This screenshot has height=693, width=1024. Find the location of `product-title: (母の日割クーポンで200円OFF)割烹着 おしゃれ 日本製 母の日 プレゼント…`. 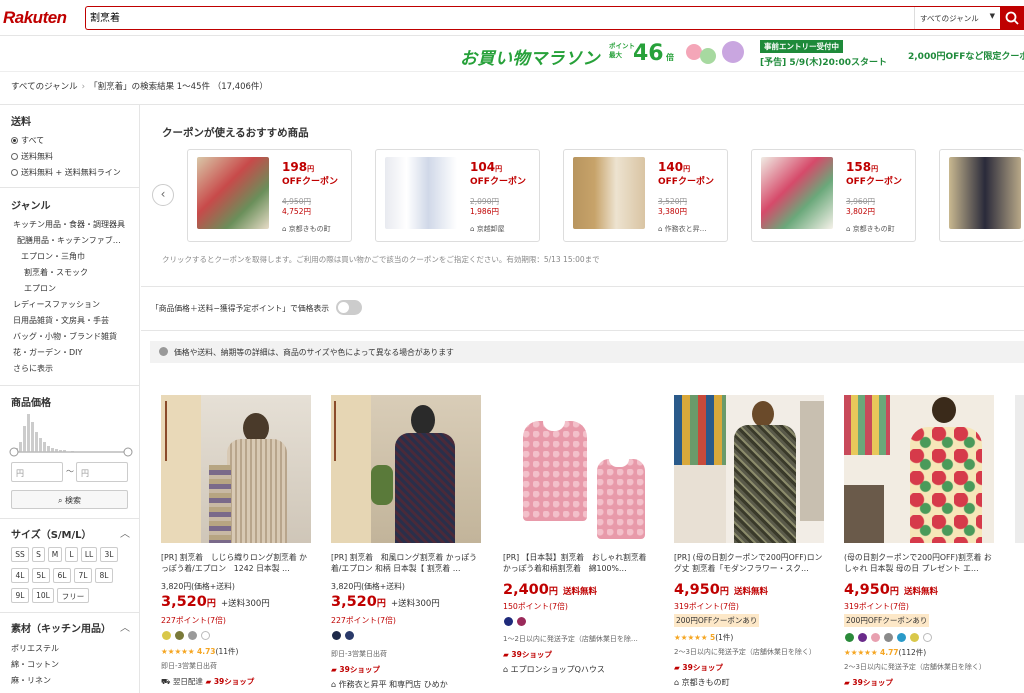

product-title: (母の日割クーポンで200円OFF)割烹着 おしゃれ 日本製 母の日 プレゼント… is located at coordinates (920, 563).